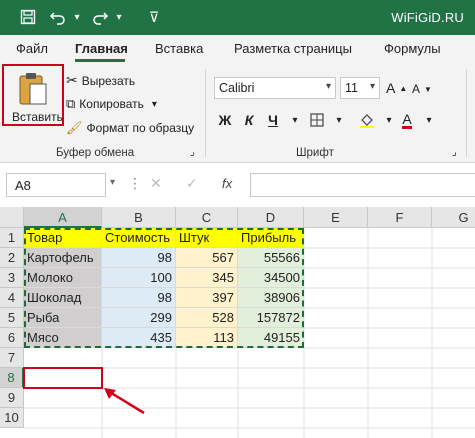 This screenshot has height=438, width=475. Describe the element at coordinates (101, 48) in the screenshot. I see `tab-home: Главная` at that location.